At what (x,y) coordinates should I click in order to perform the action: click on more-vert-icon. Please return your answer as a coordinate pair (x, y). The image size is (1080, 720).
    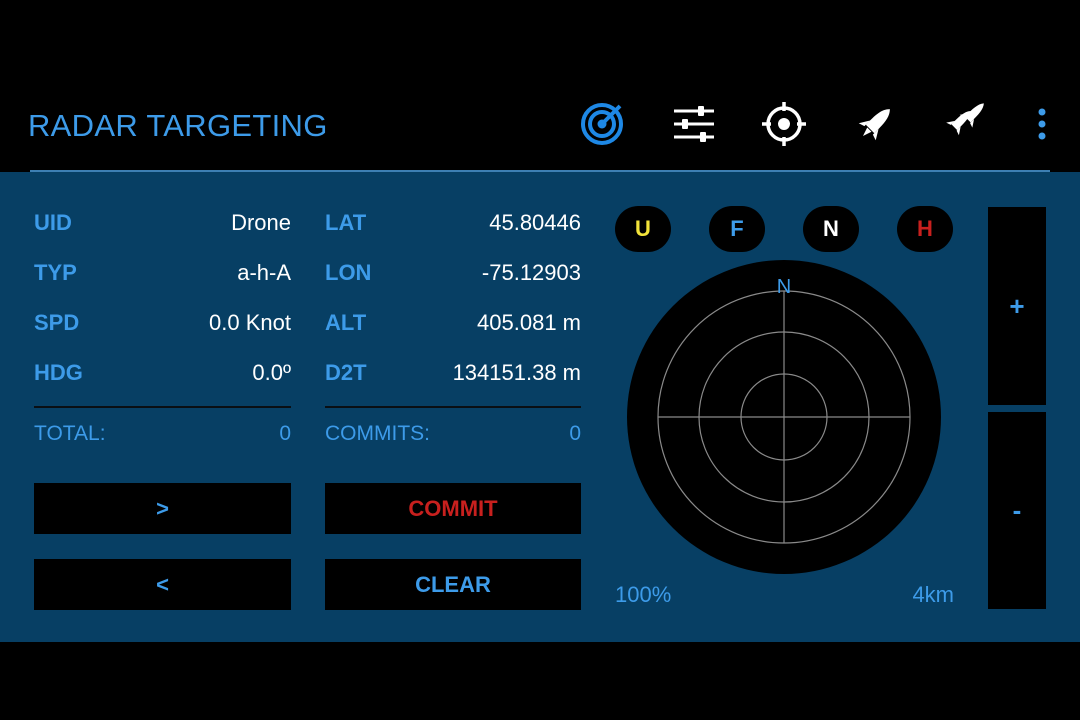
    Looking at the image, I should click on (1042, 124).